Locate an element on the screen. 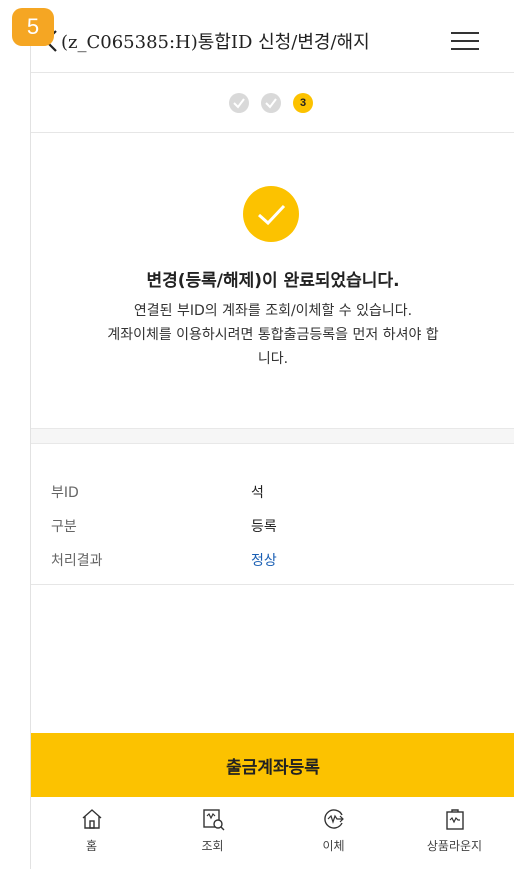 Image resolution: width=514 pixels, height=869 pixels. transfer-icon is located at coordinates (333, 819).